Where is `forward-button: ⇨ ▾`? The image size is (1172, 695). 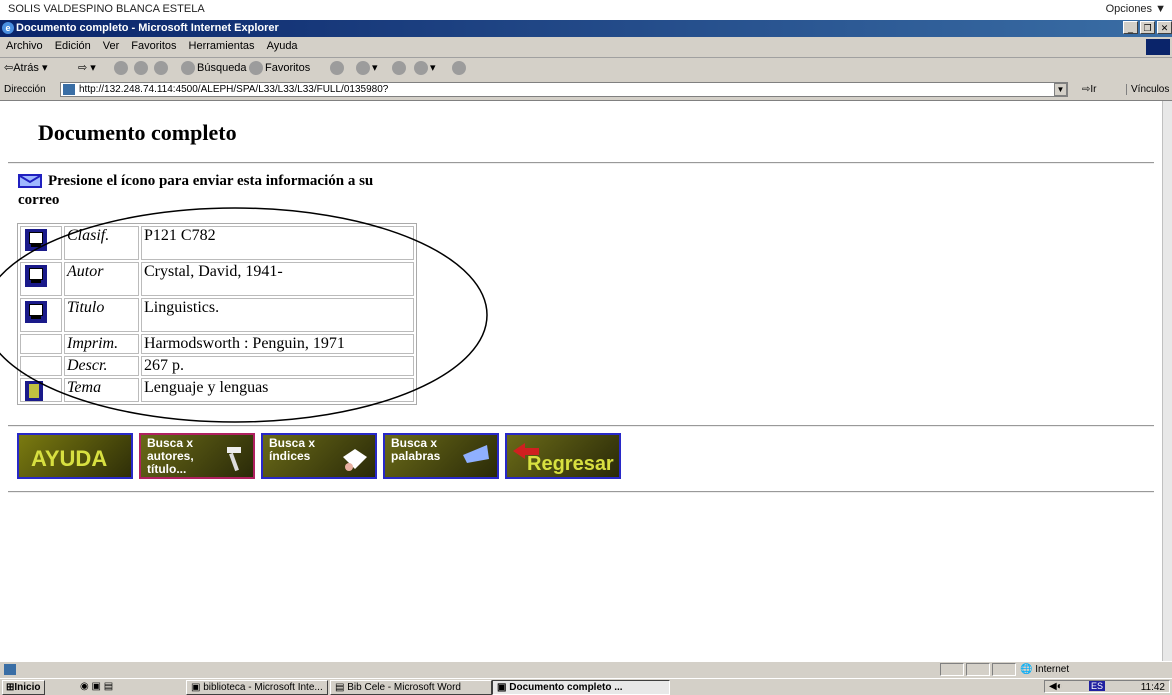 forward-button: ⇨ ▾ is located at coordinates (87, 67).